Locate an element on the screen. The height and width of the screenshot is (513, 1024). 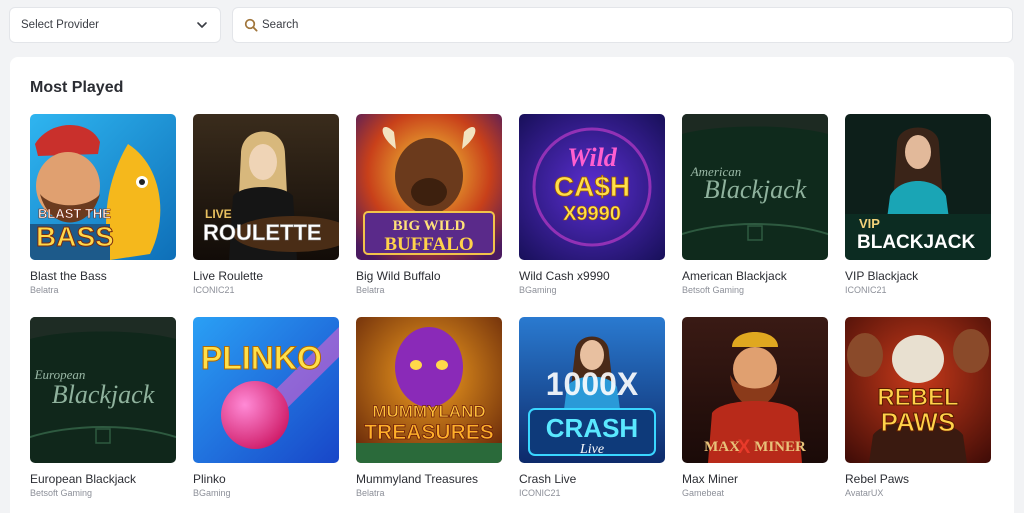
game-card-vip-blackjack: VIP BLACKJACK VIP Blackjack ICONIC21 is located at coordinates (918, 204).